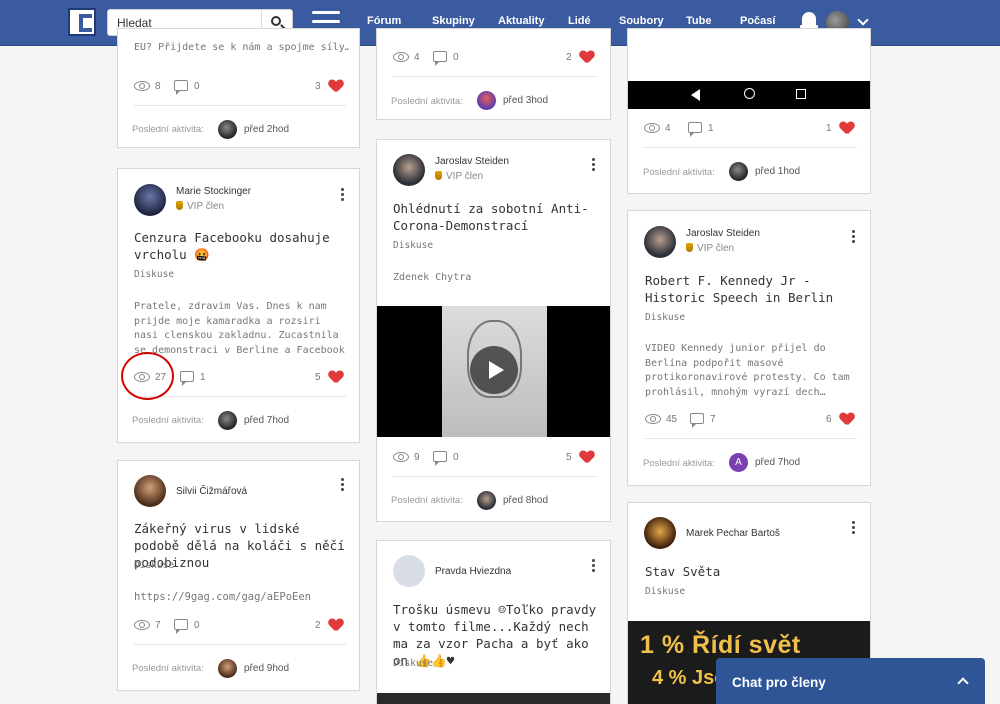  What do you see at coordinates (749, 111) in the screenshot?
I see `post-card: 4 1 1 Poslední aktivita: před 1hod` at bounding box center [749, 111].